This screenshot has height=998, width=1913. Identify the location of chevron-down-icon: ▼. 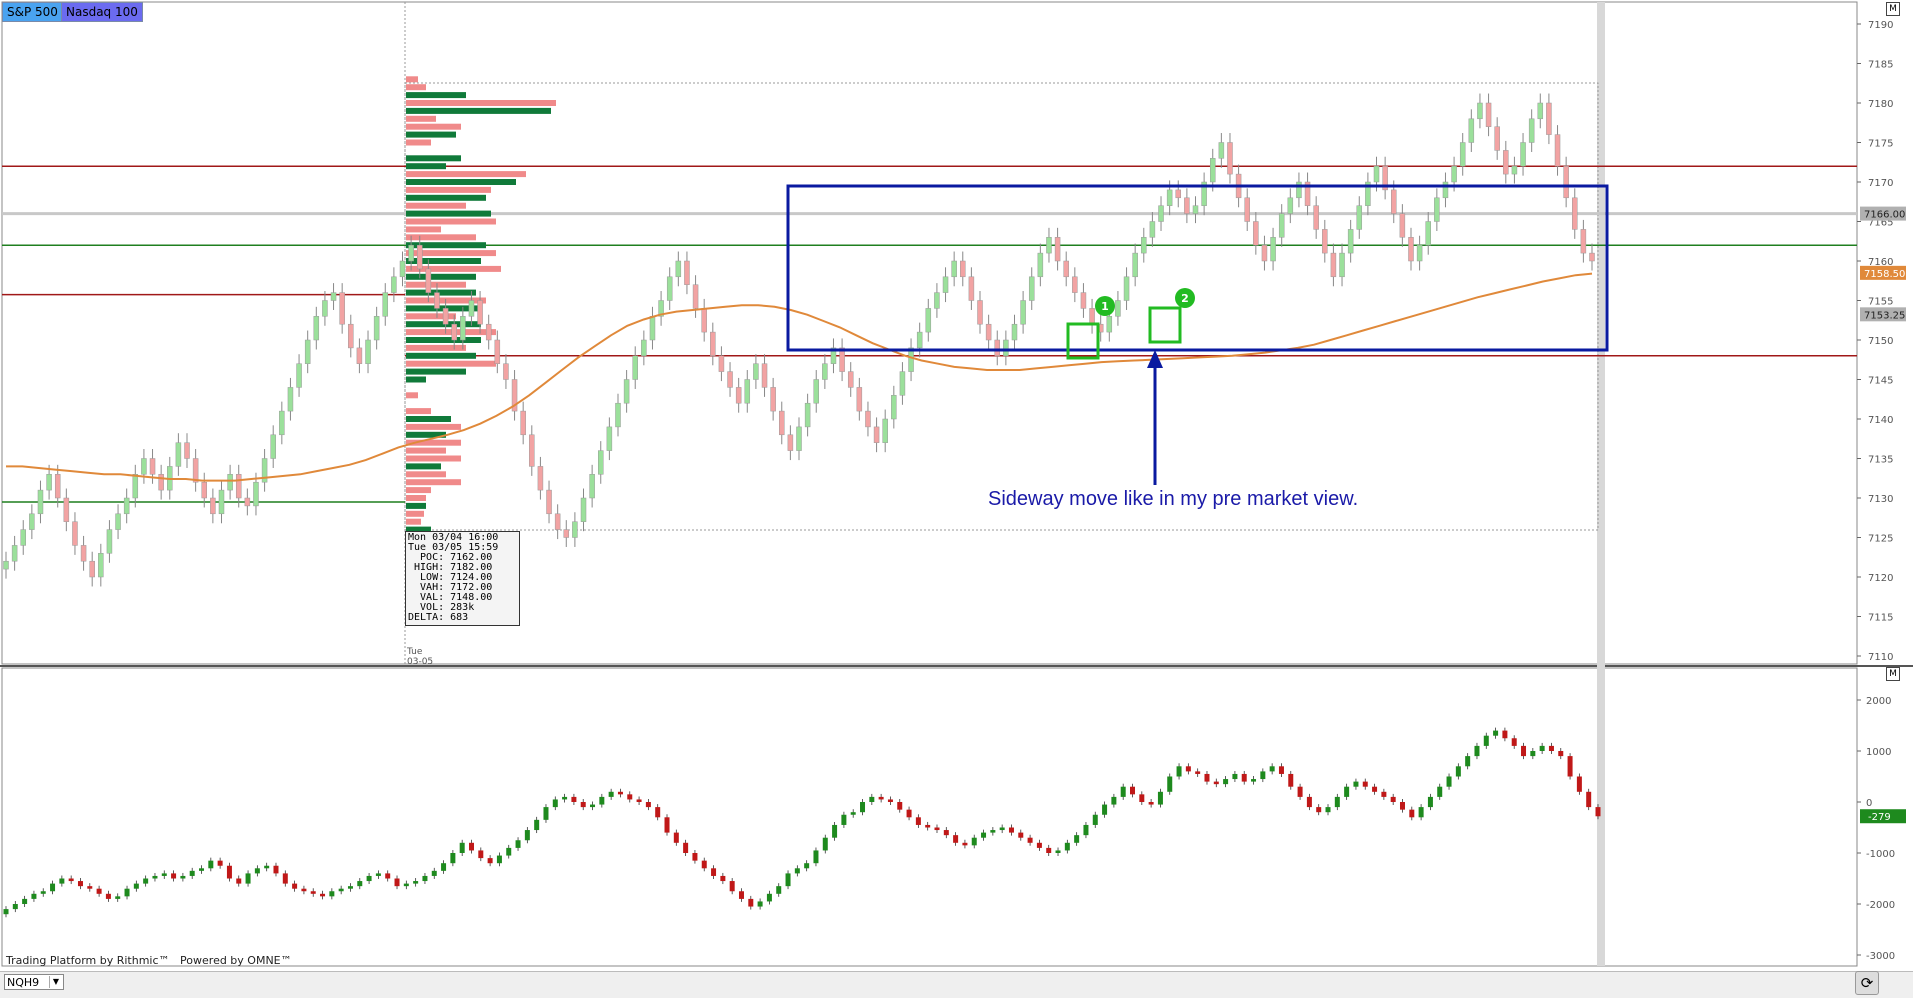
(55, 982).